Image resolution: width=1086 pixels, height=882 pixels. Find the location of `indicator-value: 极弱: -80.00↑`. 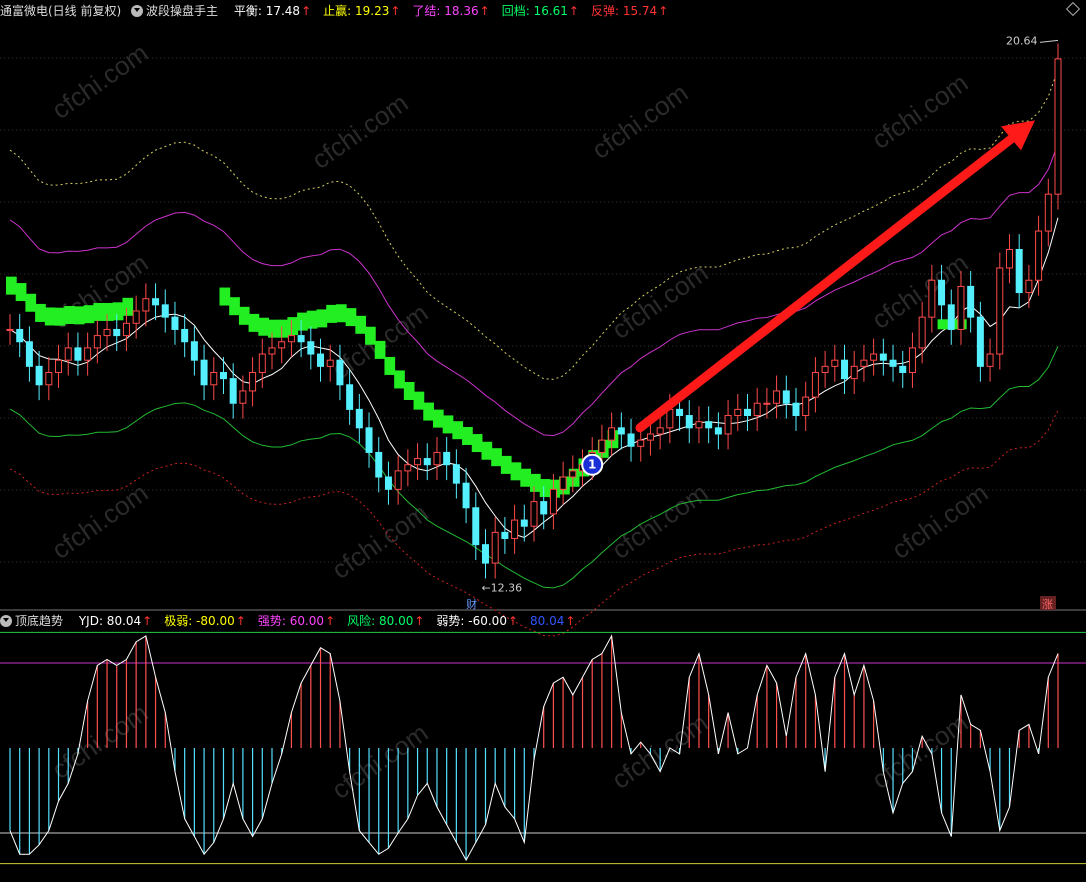

indicator-value: 极弱: -80.00↑ is located at coordinates (205, 621).